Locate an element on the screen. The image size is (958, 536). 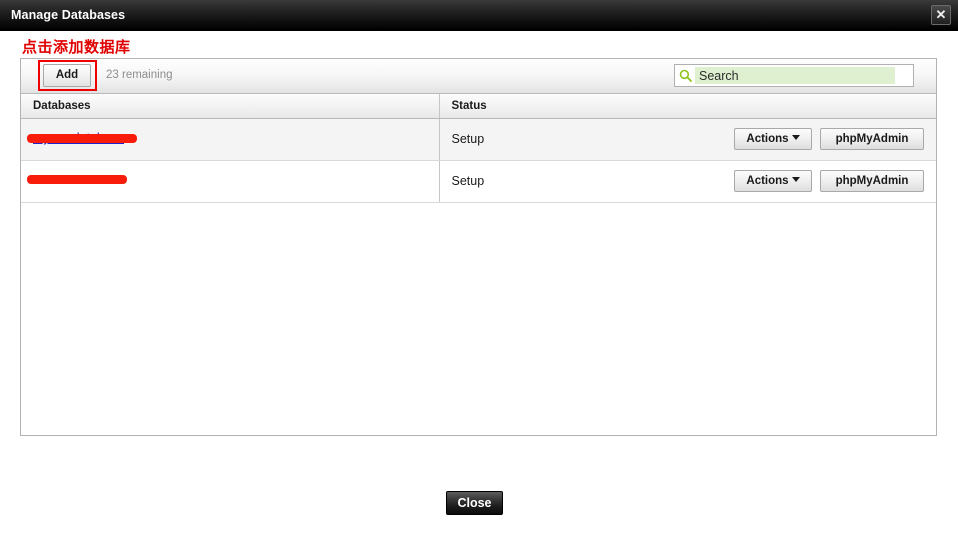
panel-toolbar: Add 23 remaining is located at coordinates (478, 76).